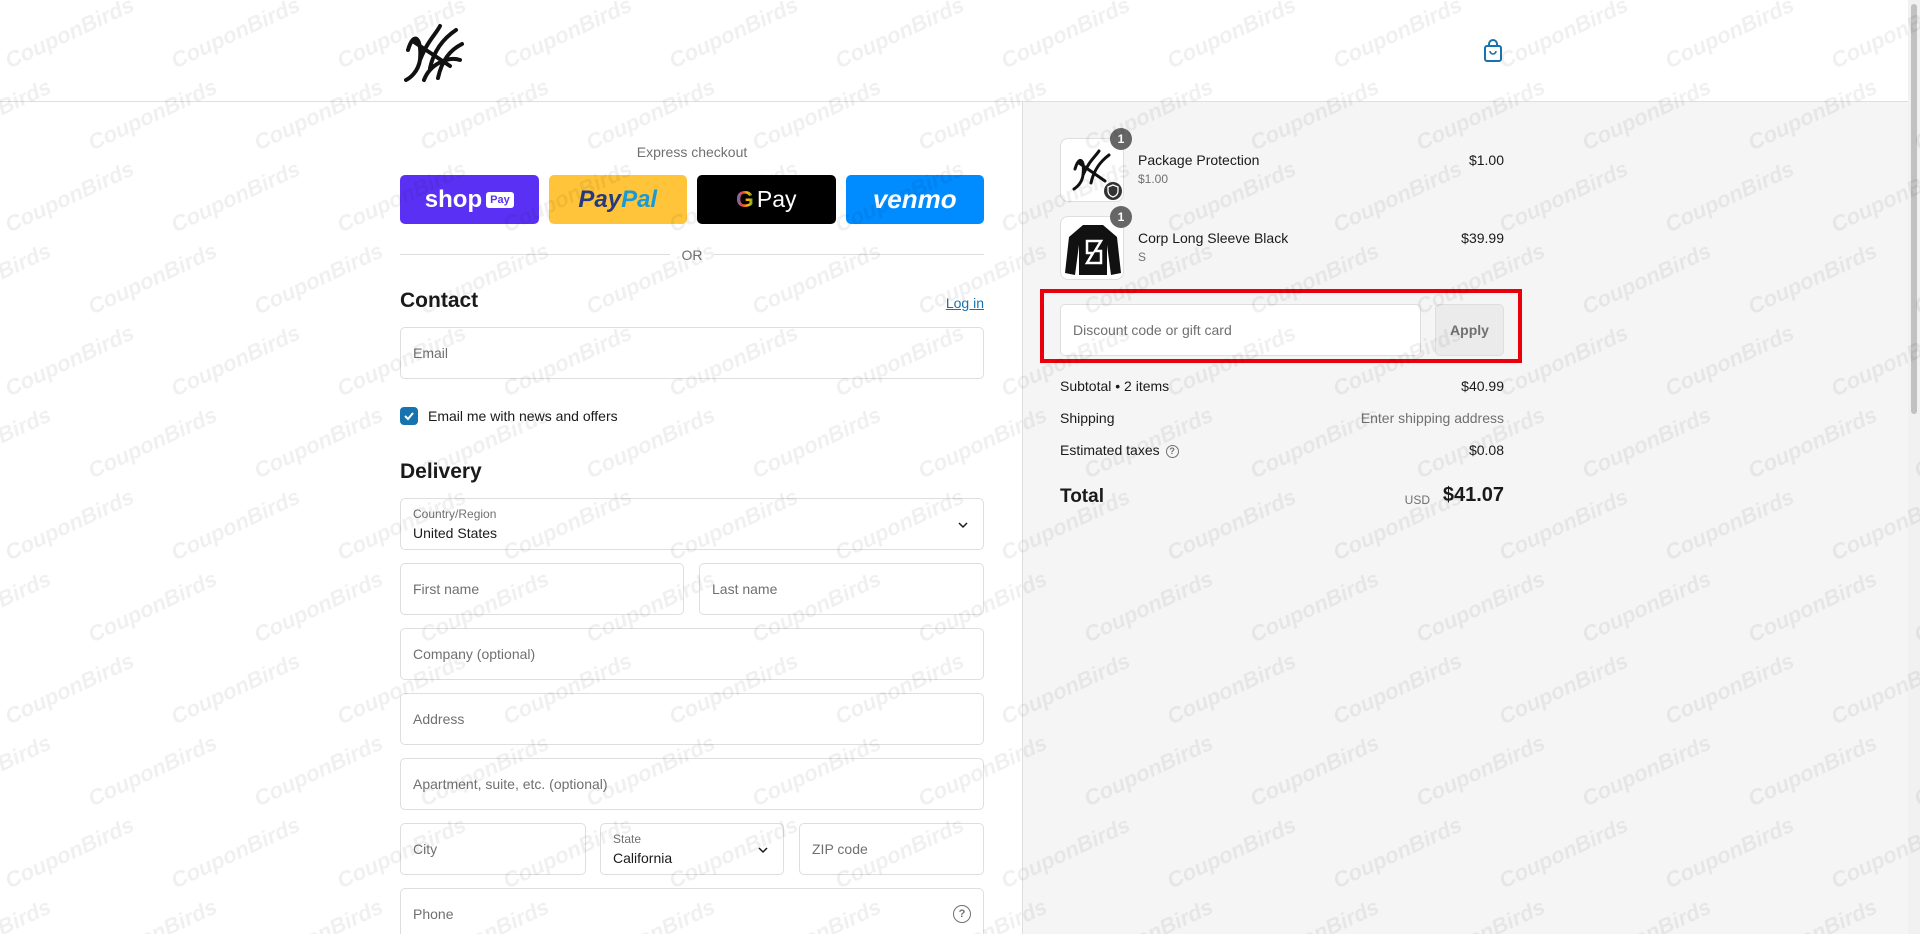 The width and height of the screenshot is (1920, 934). I want to click on item-variant: S, so click(1142, 257).